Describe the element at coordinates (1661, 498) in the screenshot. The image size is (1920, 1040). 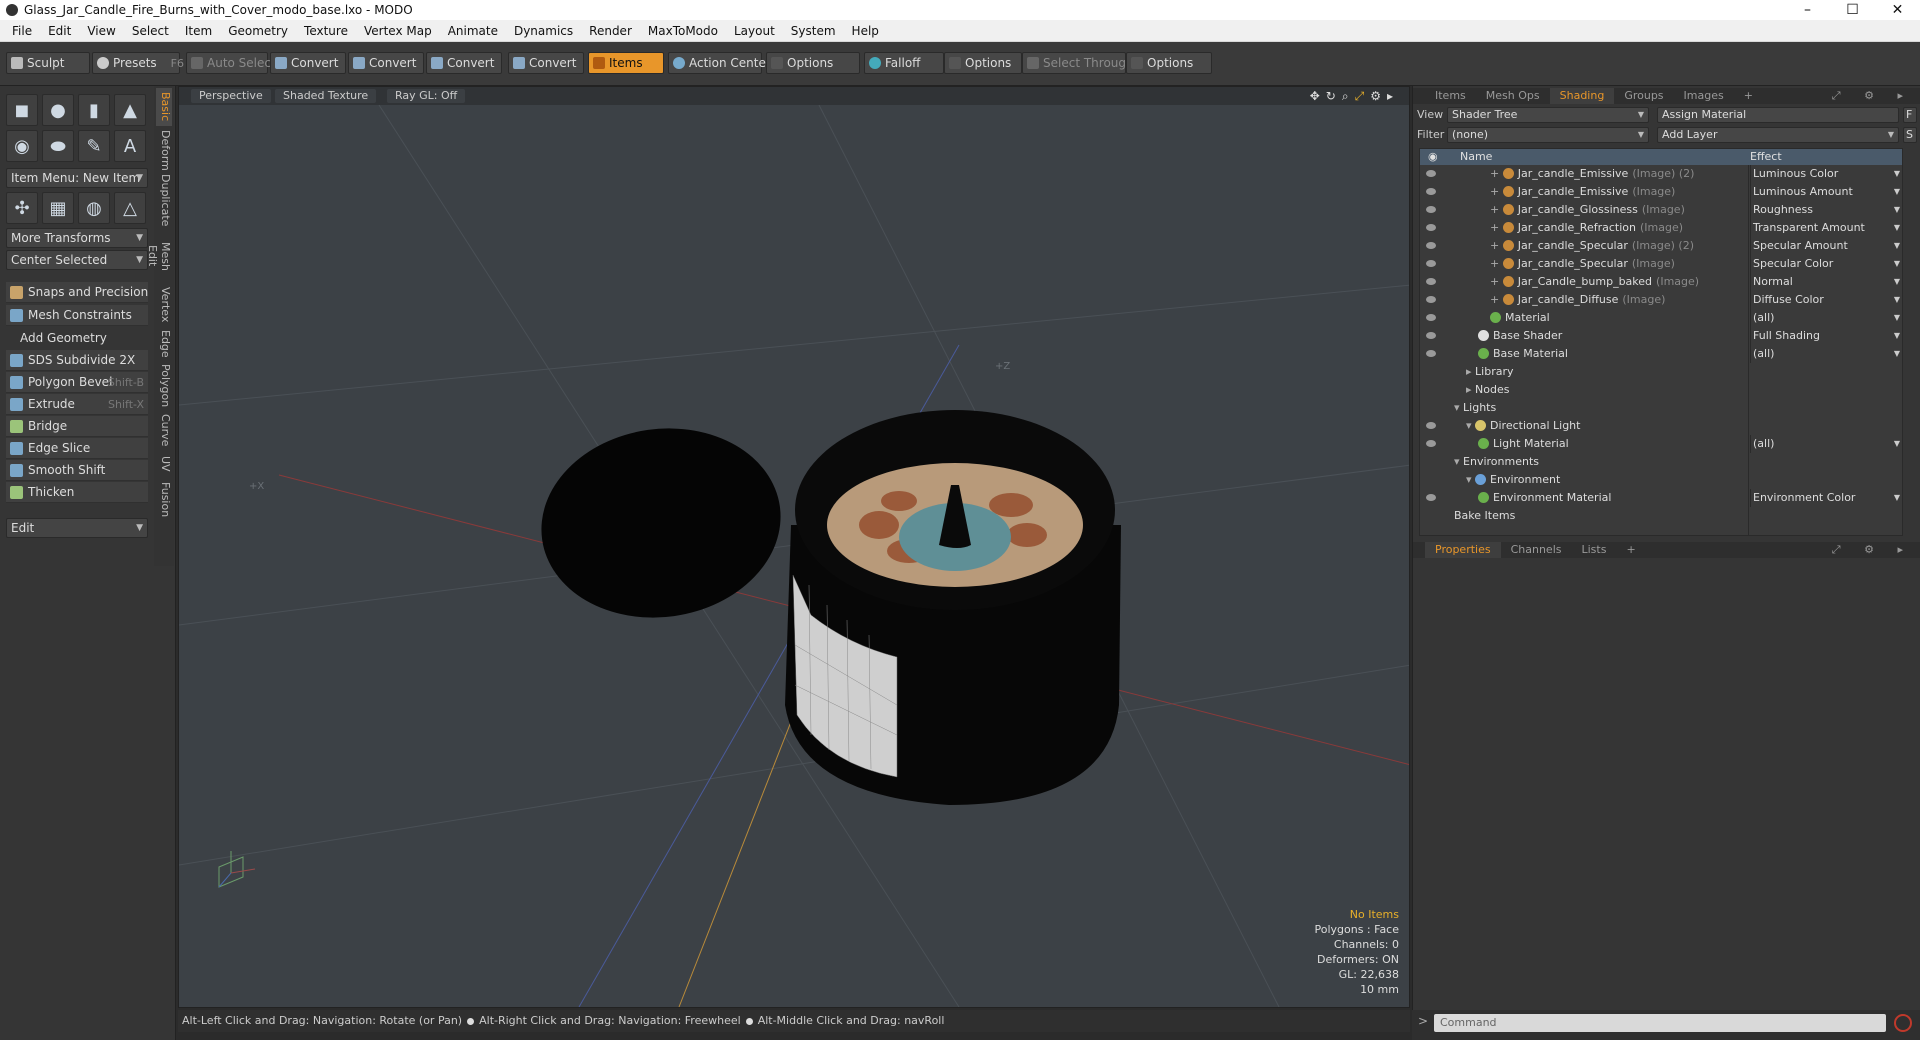
I see `shader-tree-row: Environment Material Environment Color ▼` at that location.